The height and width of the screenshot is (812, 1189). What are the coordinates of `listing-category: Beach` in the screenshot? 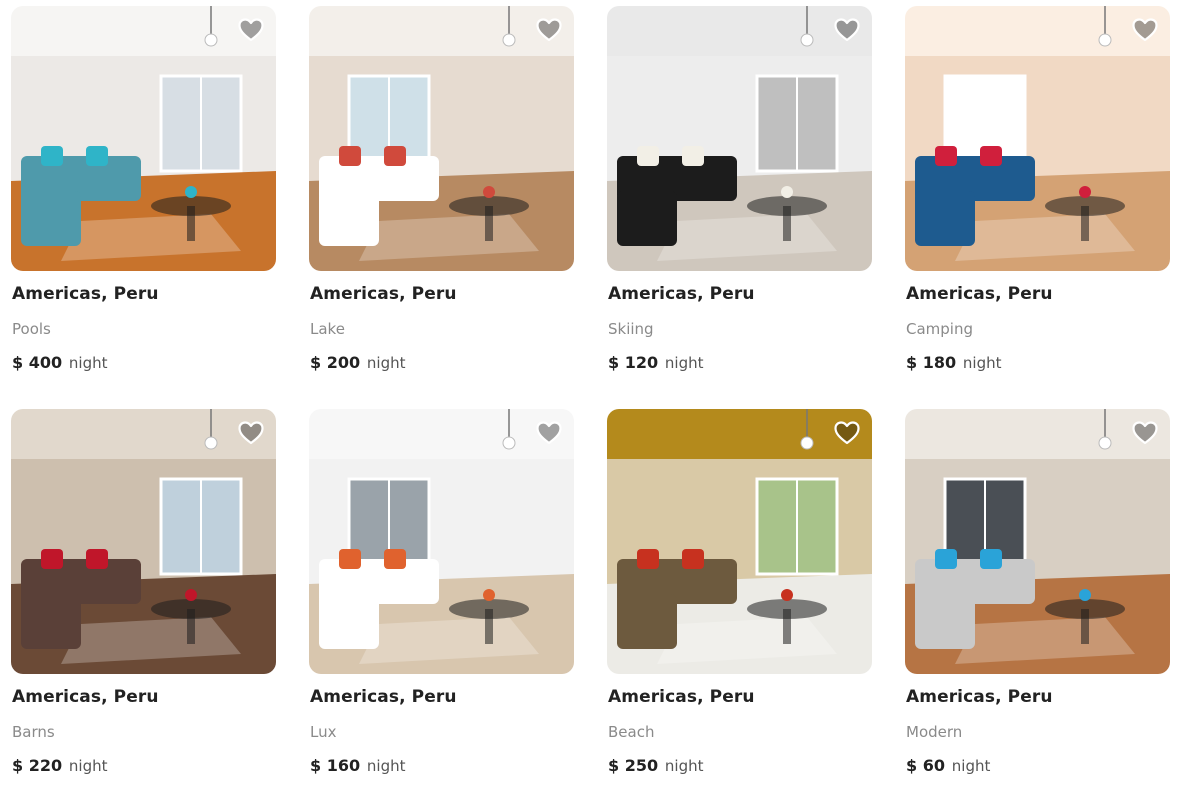 It's located at (631, 732).